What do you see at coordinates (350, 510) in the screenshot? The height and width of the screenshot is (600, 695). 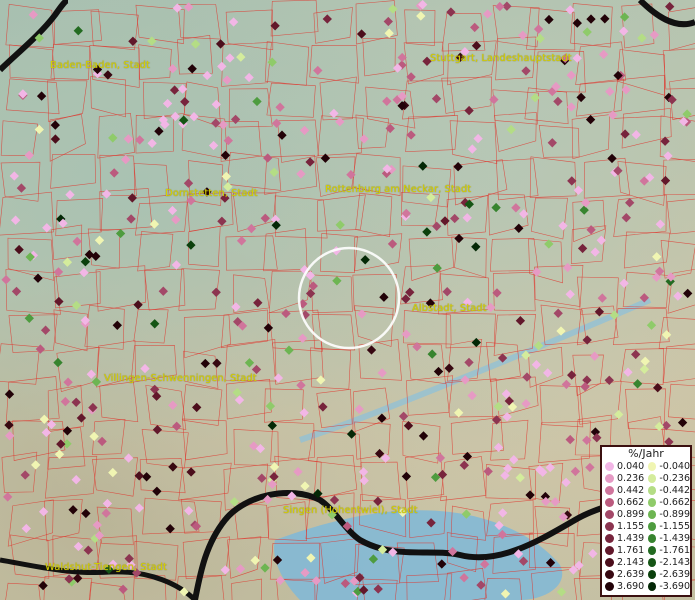 I see `place-label-singen: Singen (Hohentwiel), Stadt` at bounding box center [350, 510].